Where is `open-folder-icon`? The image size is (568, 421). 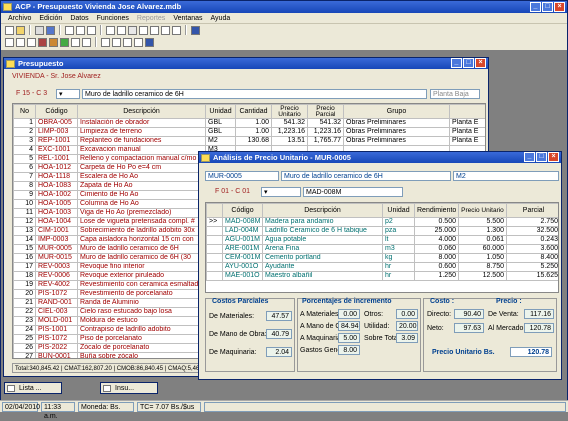 open-folder-icon is located at coordinates (20, 30).